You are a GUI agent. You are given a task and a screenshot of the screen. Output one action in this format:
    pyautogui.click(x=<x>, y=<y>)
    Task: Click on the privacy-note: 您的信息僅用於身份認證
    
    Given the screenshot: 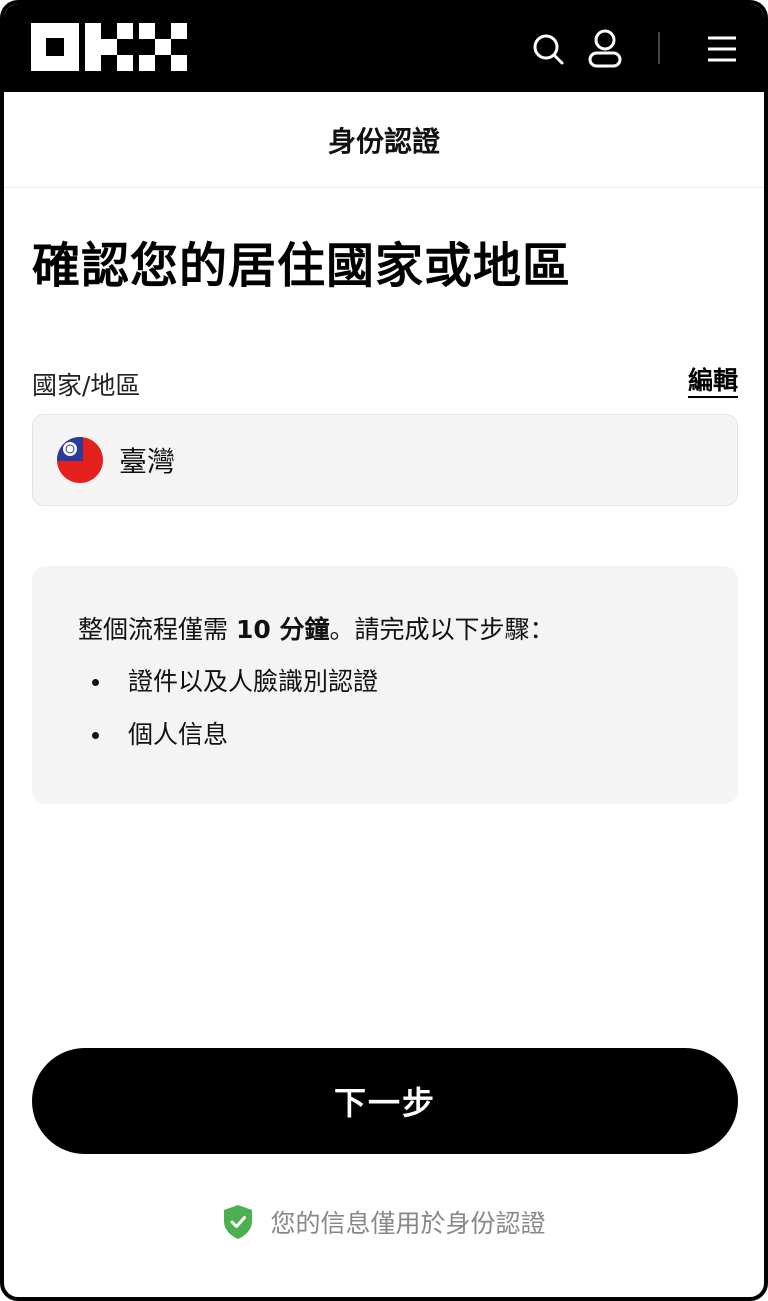 What is the action you would take?
    pyautogui.click(x=384, y=1222)
    